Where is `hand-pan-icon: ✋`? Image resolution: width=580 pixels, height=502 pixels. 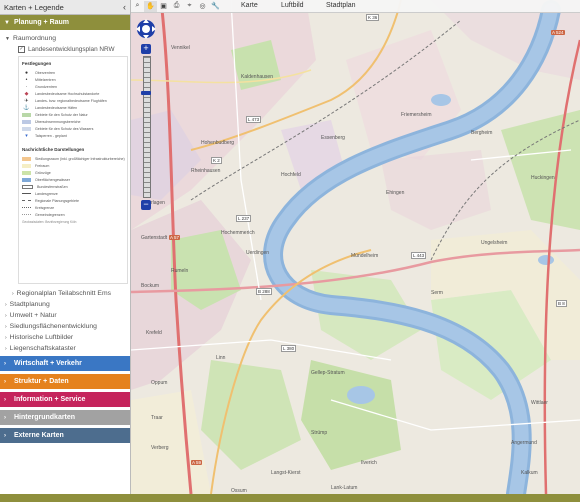
hand-pan-icon: ✋ is located at coordinates (150, 6).